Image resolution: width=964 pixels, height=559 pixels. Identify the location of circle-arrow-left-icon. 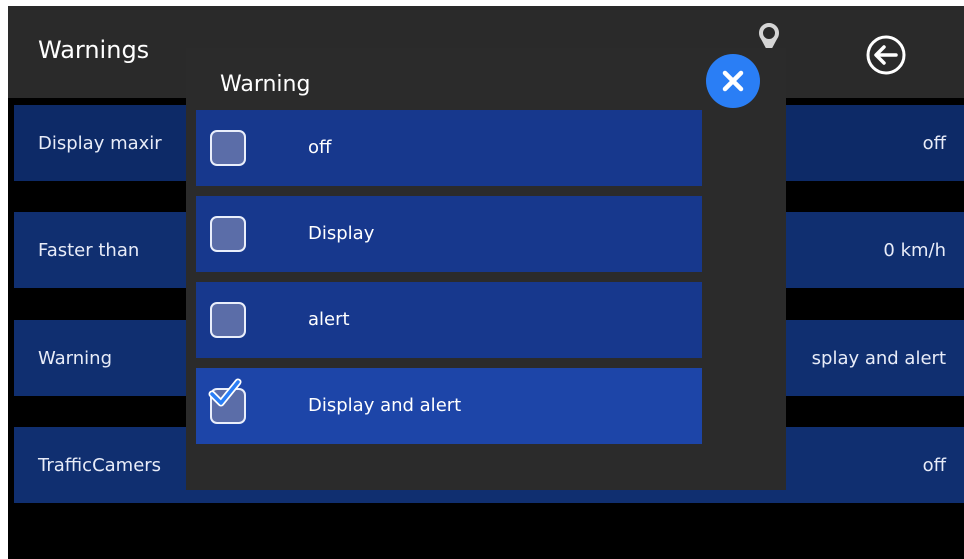
(886, 55).